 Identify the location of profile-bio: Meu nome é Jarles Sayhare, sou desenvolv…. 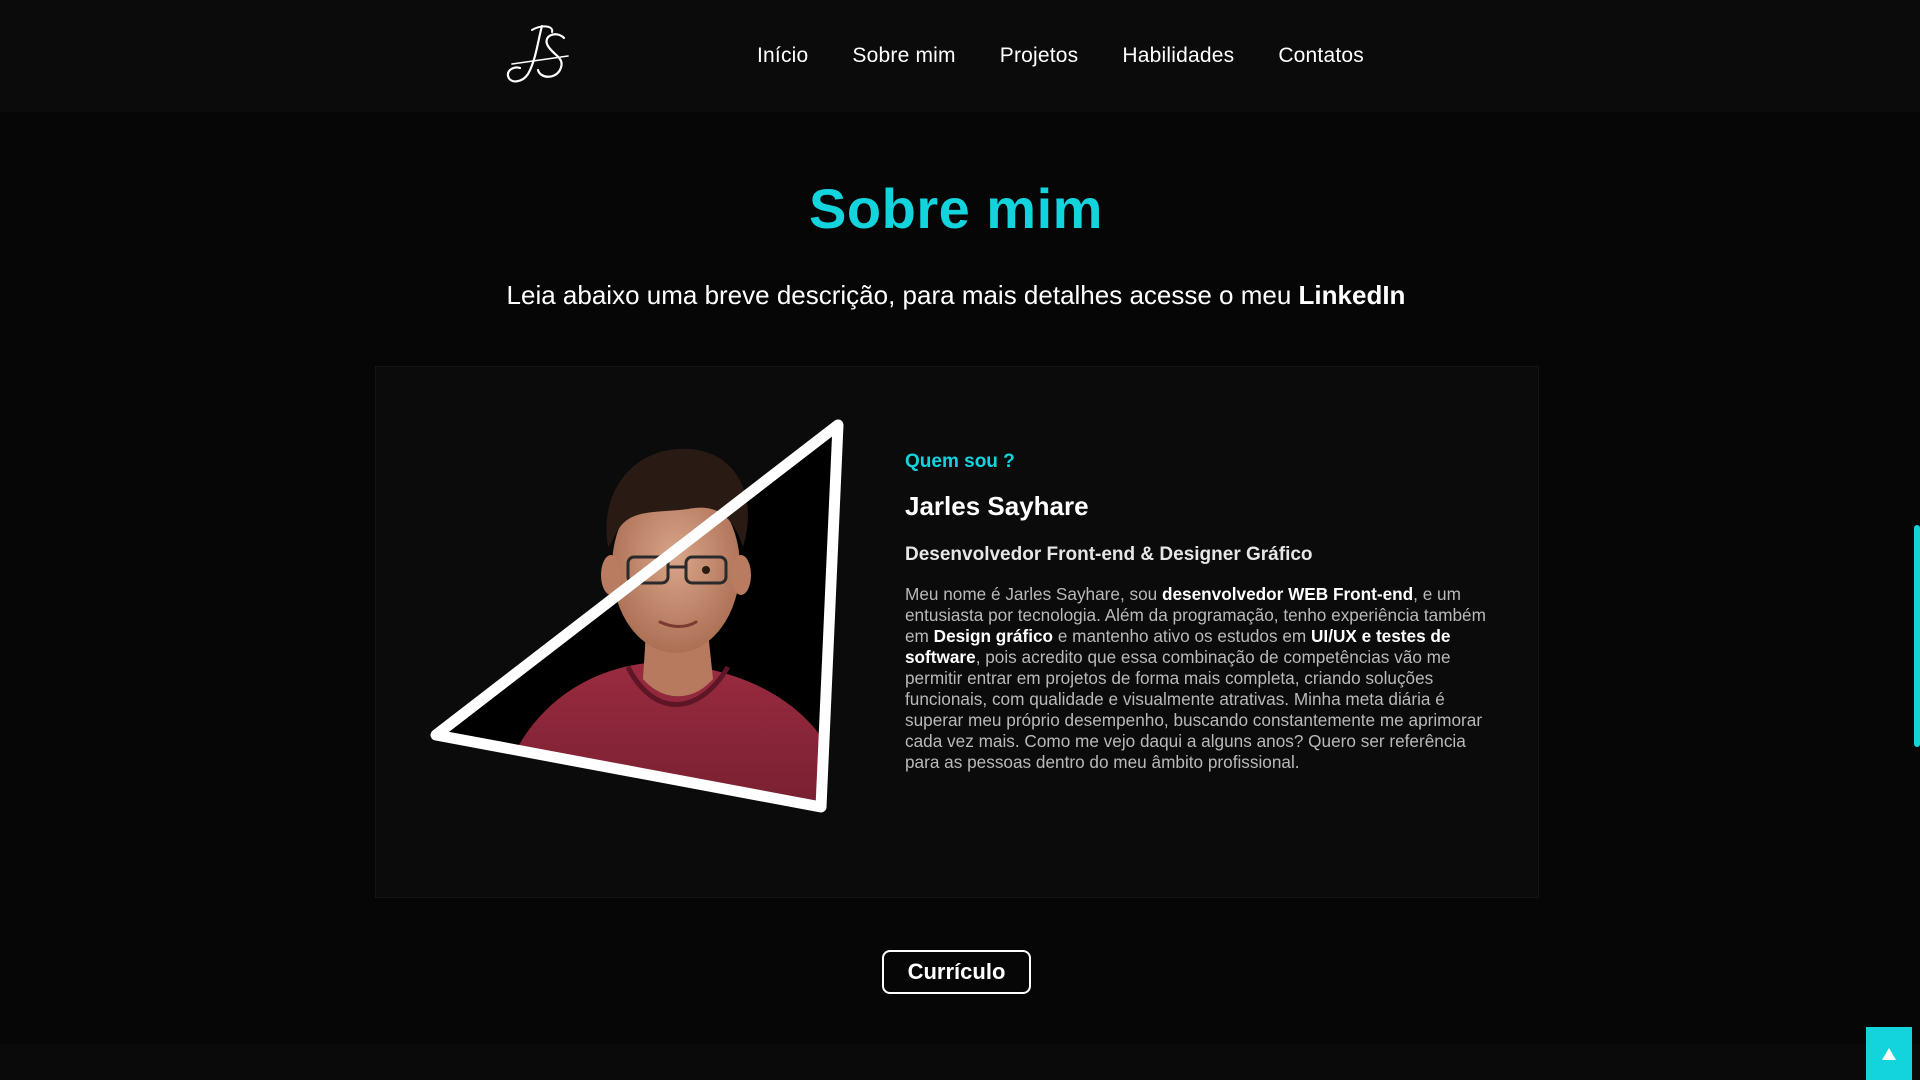
(1200, 678).